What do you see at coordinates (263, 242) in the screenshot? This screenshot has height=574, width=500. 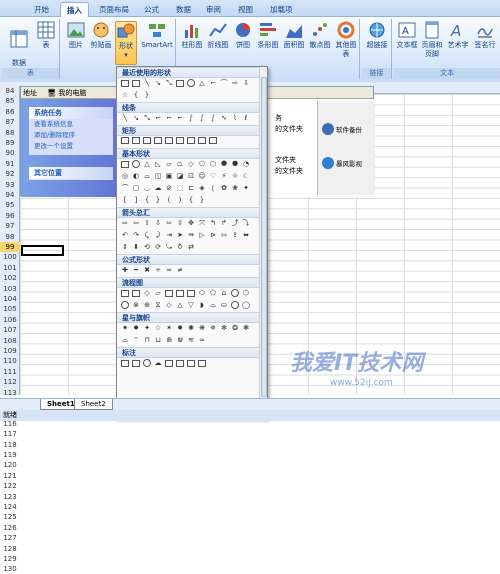 I see `dropdown-scrollbar` at bounding box center [263, 242].